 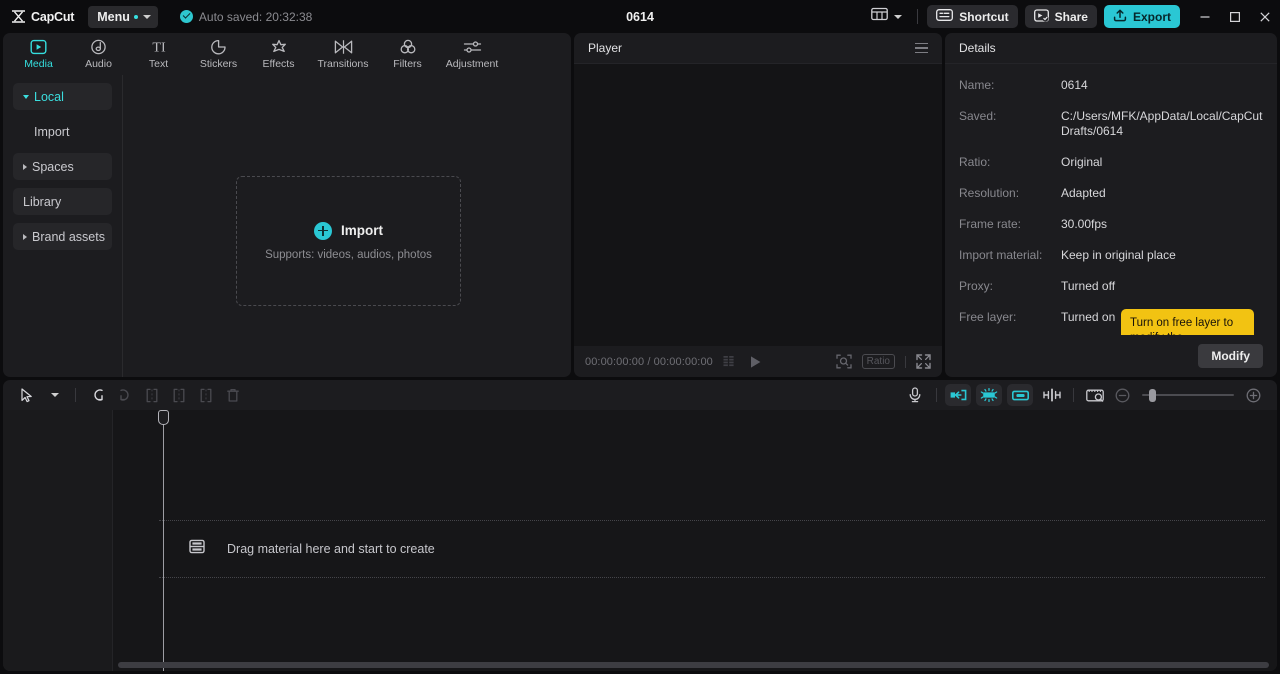 I want to click on detail-value: Turned on, so click(x=1088, y=317).